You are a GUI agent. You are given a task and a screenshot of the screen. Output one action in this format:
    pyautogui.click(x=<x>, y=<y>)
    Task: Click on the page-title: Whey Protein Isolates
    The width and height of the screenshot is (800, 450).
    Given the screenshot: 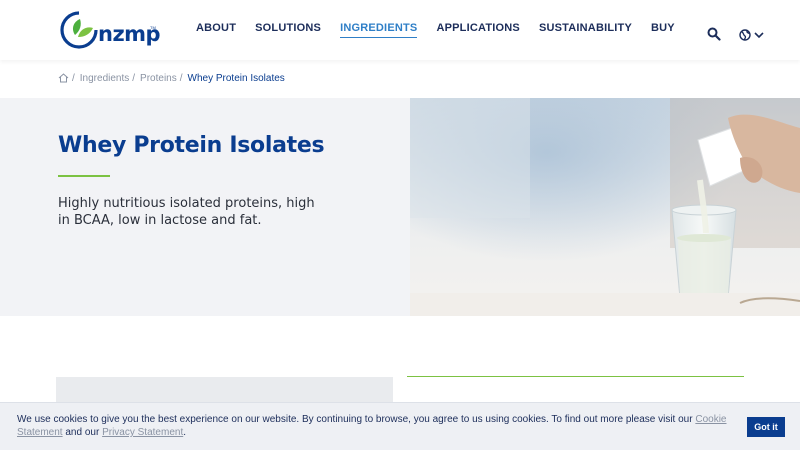 What is the action you would take?
    pyautogui.click(x=191, y=145)
    